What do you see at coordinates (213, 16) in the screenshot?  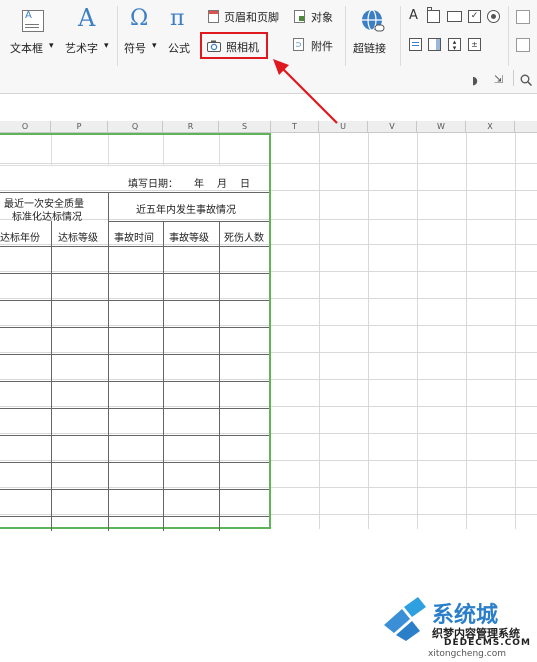 I see `header-footer-icon` at bounding box center [213, 16].